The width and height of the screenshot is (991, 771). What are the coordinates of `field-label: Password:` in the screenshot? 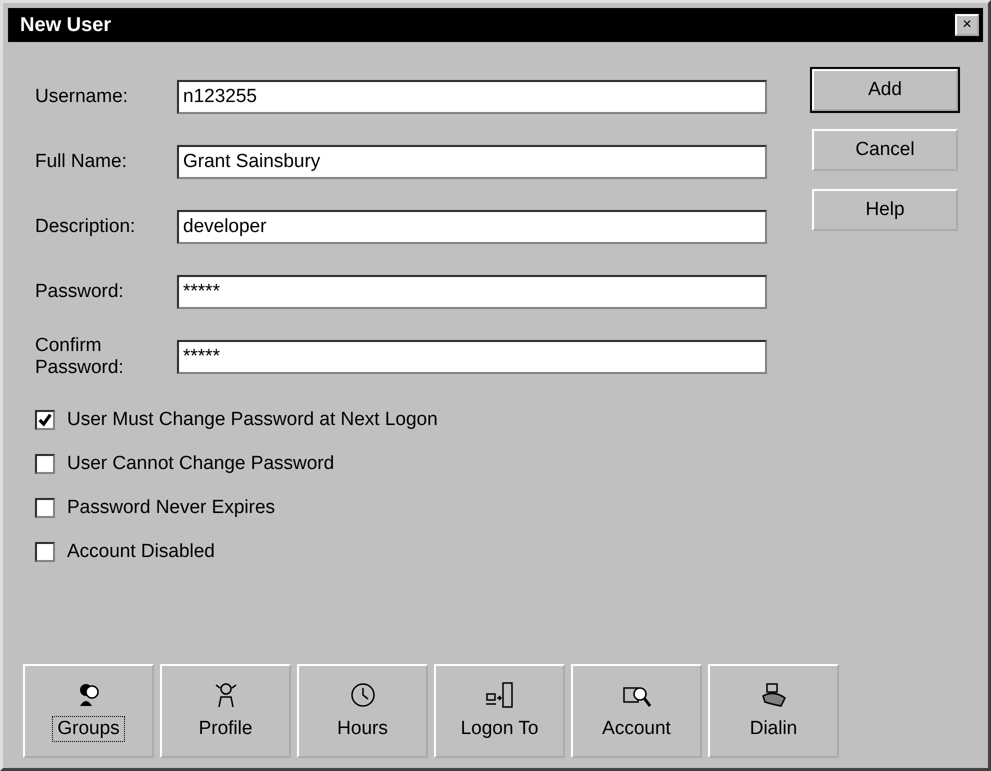 It's located at (80, 291).